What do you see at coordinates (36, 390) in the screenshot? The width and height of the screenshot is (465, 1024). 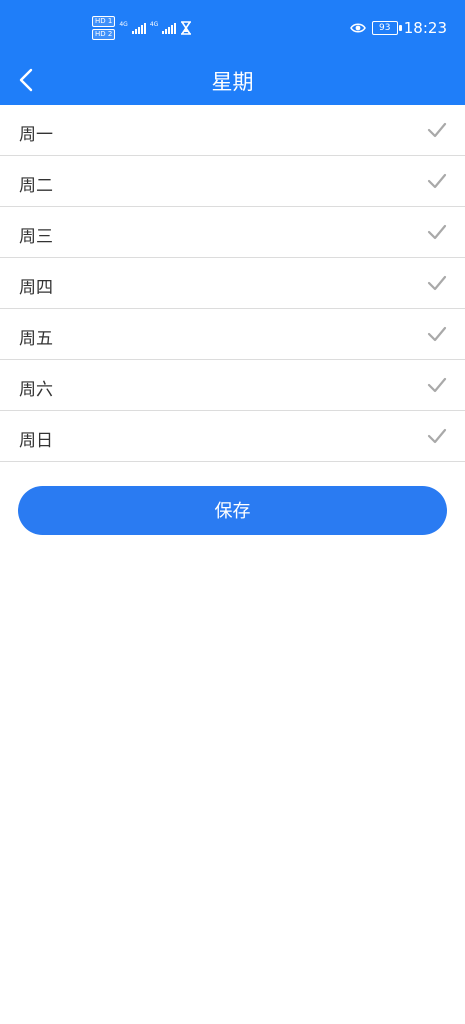 I see `weekday-label: 周六` at bounding box center [36, 390].